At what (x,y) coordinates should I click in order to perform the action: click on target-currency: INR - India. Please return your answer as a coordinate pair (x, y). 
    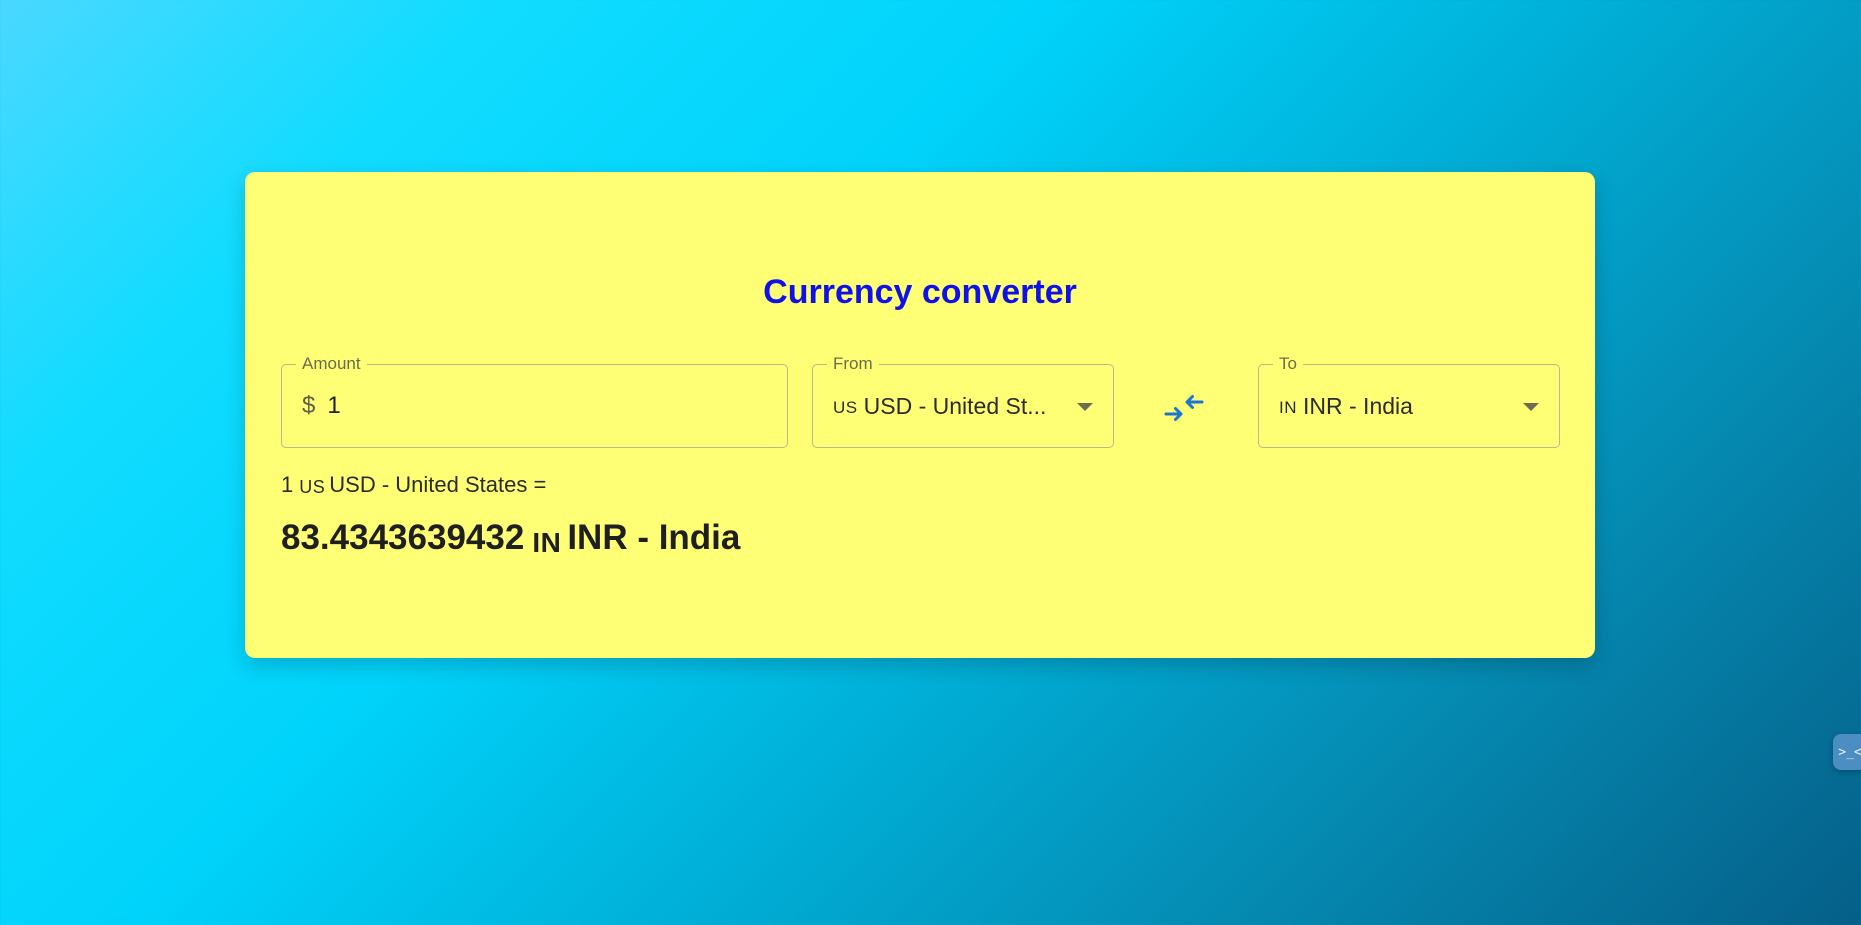
    Looking at the image, I should click on (654, 537).